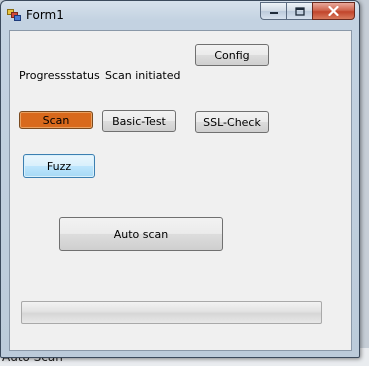 The height and width of the screenshot is (366, 369). I want to click on close-button, so click(333, 11).